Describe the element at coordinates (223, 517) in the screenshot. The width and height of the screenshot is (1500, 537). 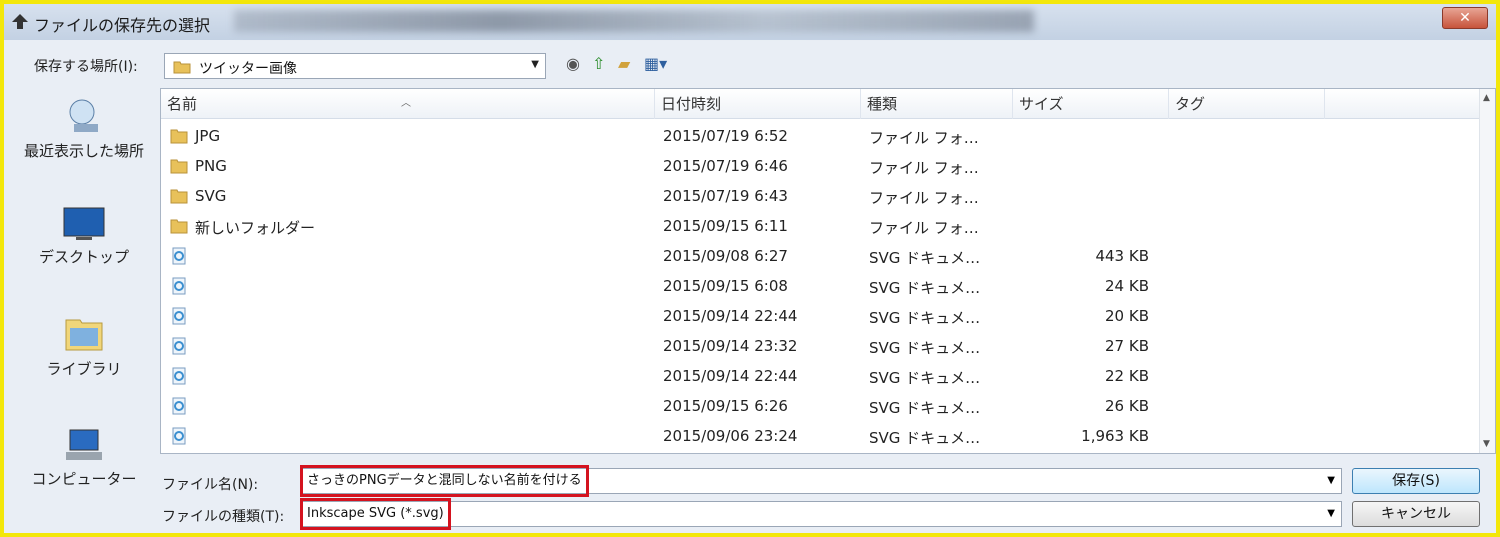
I see `filetype-label: ファイルの種類(T):` at that location.